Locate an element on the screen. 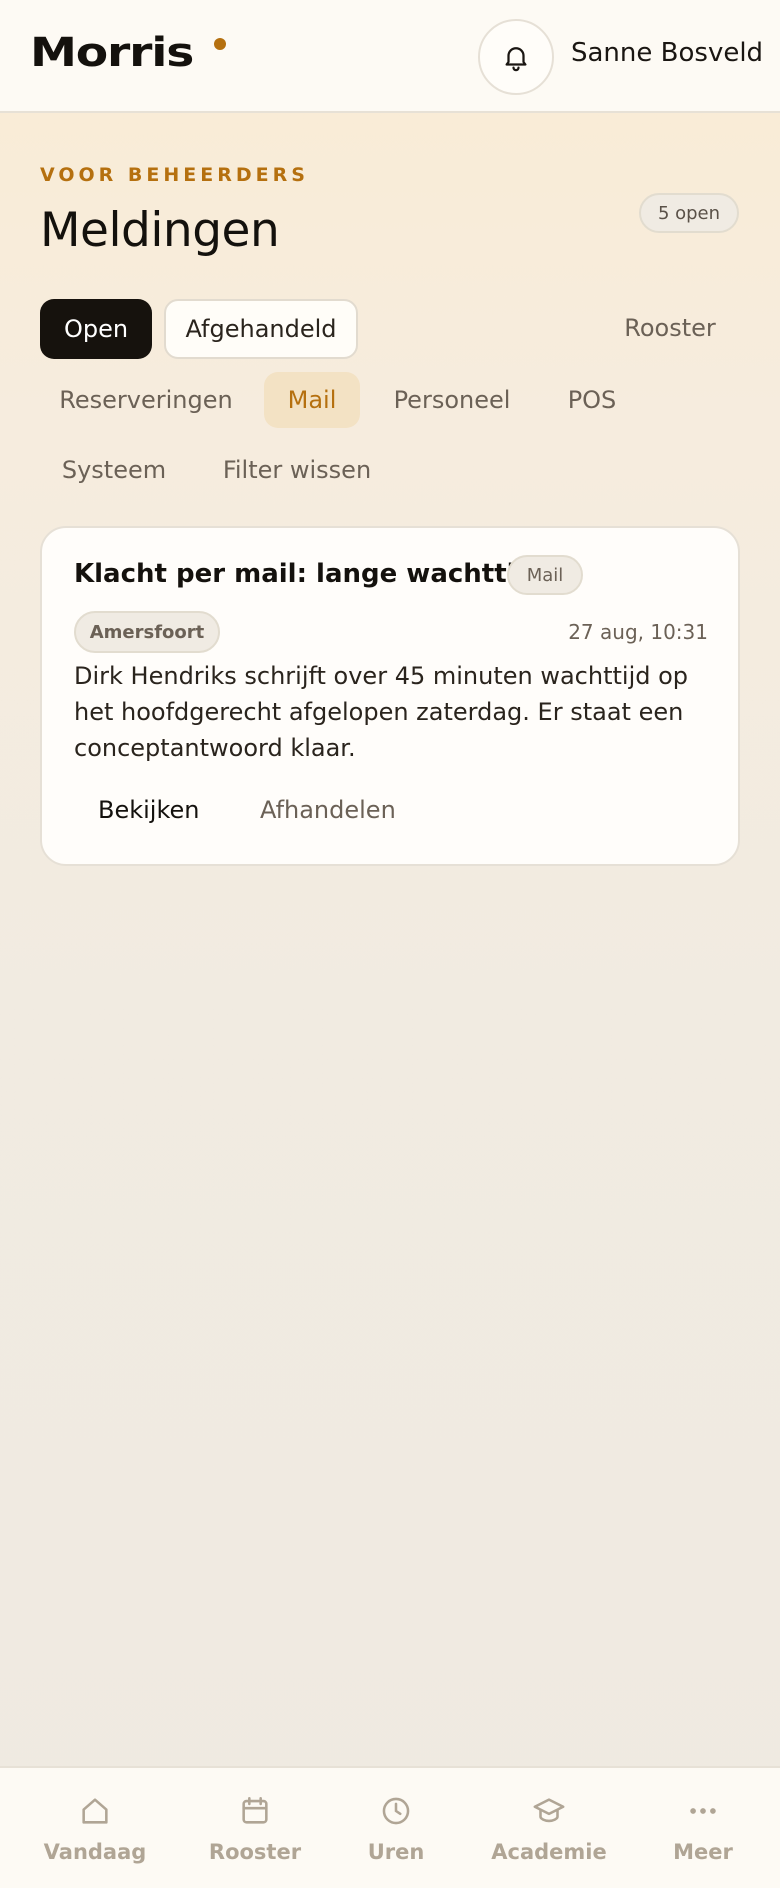 The height and width of the screenshot is (1888, 780). resolve-button: Afhandelen is located at coordinates (328, 810).